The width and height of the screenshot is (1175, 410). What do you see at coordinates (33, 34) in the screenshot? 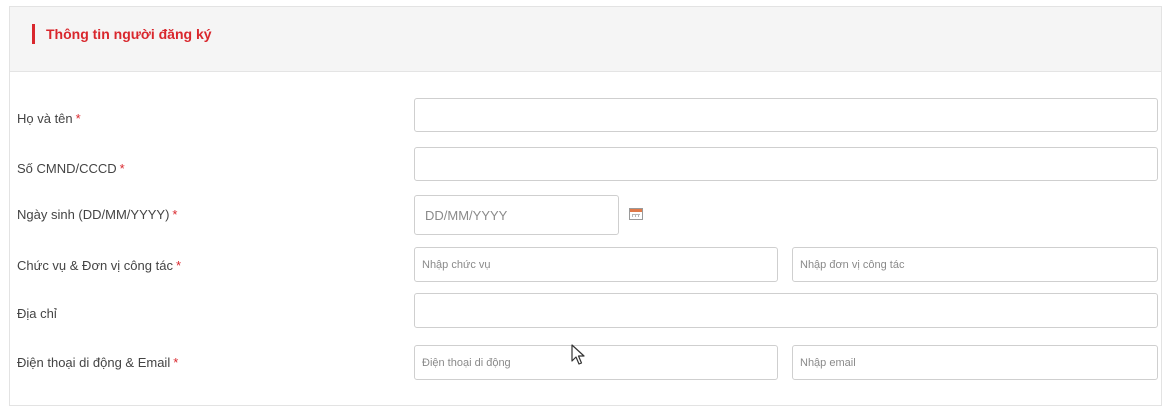
I see `header-accent-bar` at bounding box center [33, 34].